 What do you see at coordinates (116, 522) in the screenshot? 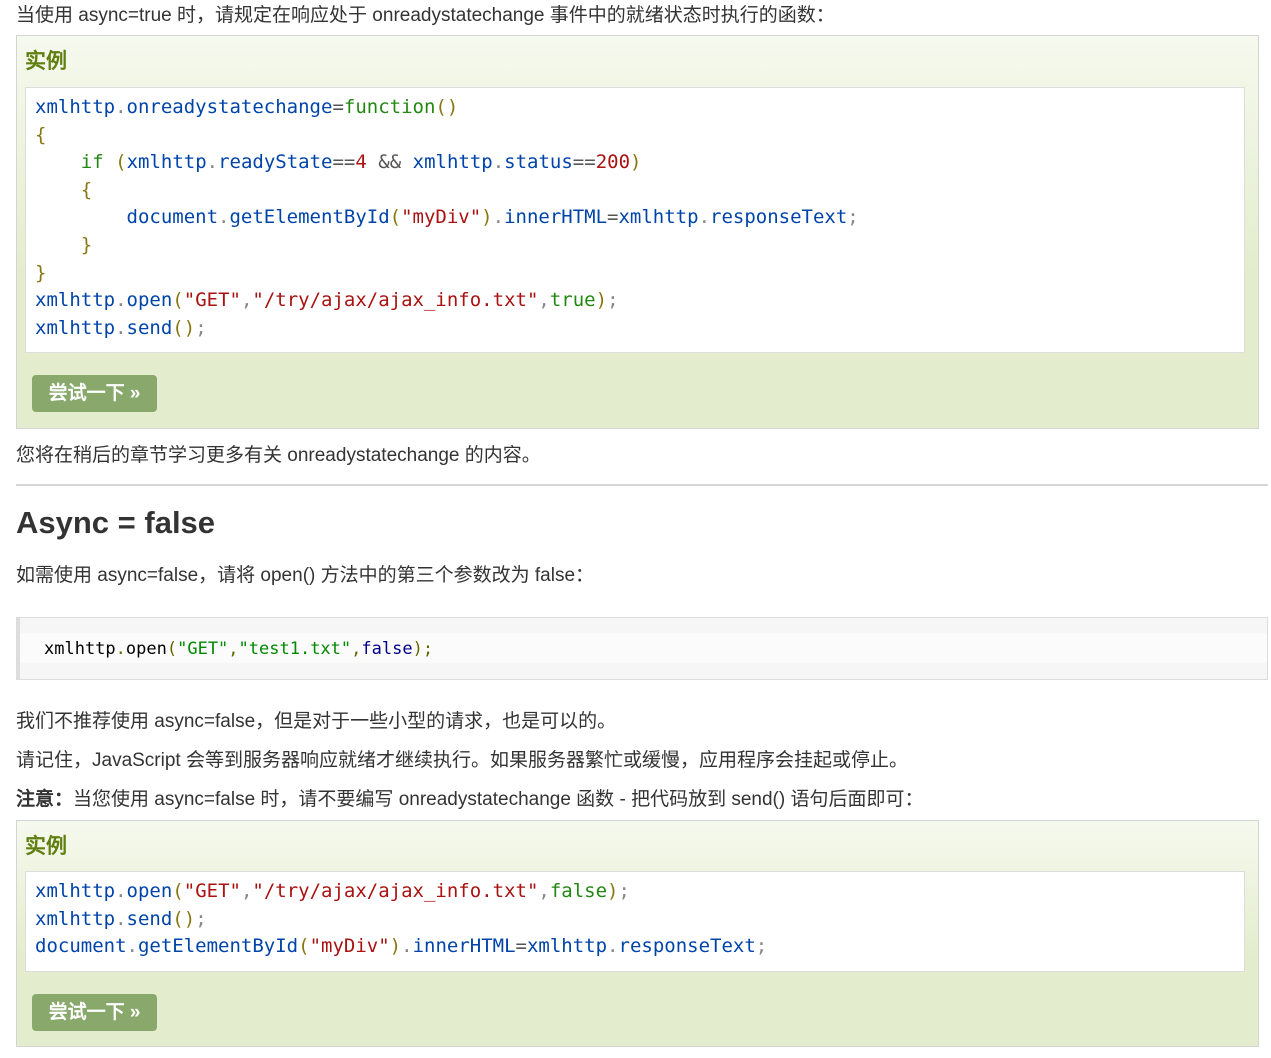
I see `section-heading: Async = false` at bounding box center [116, 522].